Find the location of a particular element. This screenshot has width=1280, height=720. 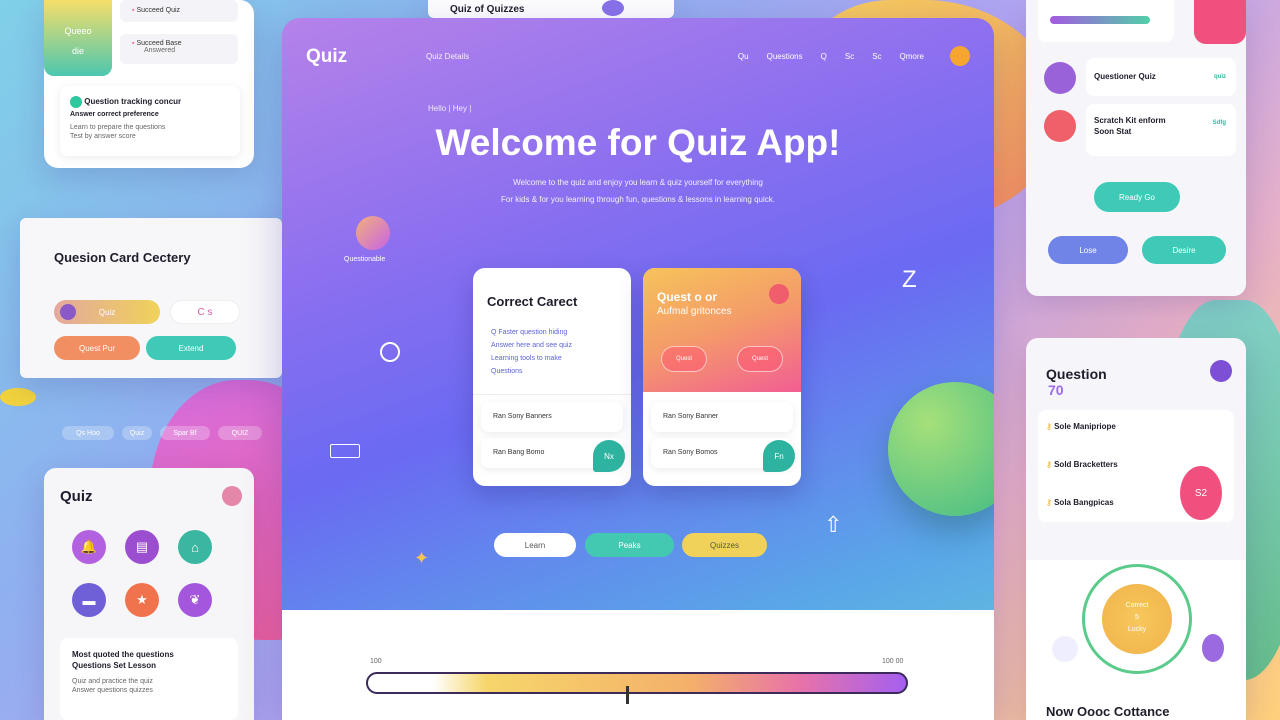

bottom-bar: 100 100 00 is located at coordinates (638, 665).